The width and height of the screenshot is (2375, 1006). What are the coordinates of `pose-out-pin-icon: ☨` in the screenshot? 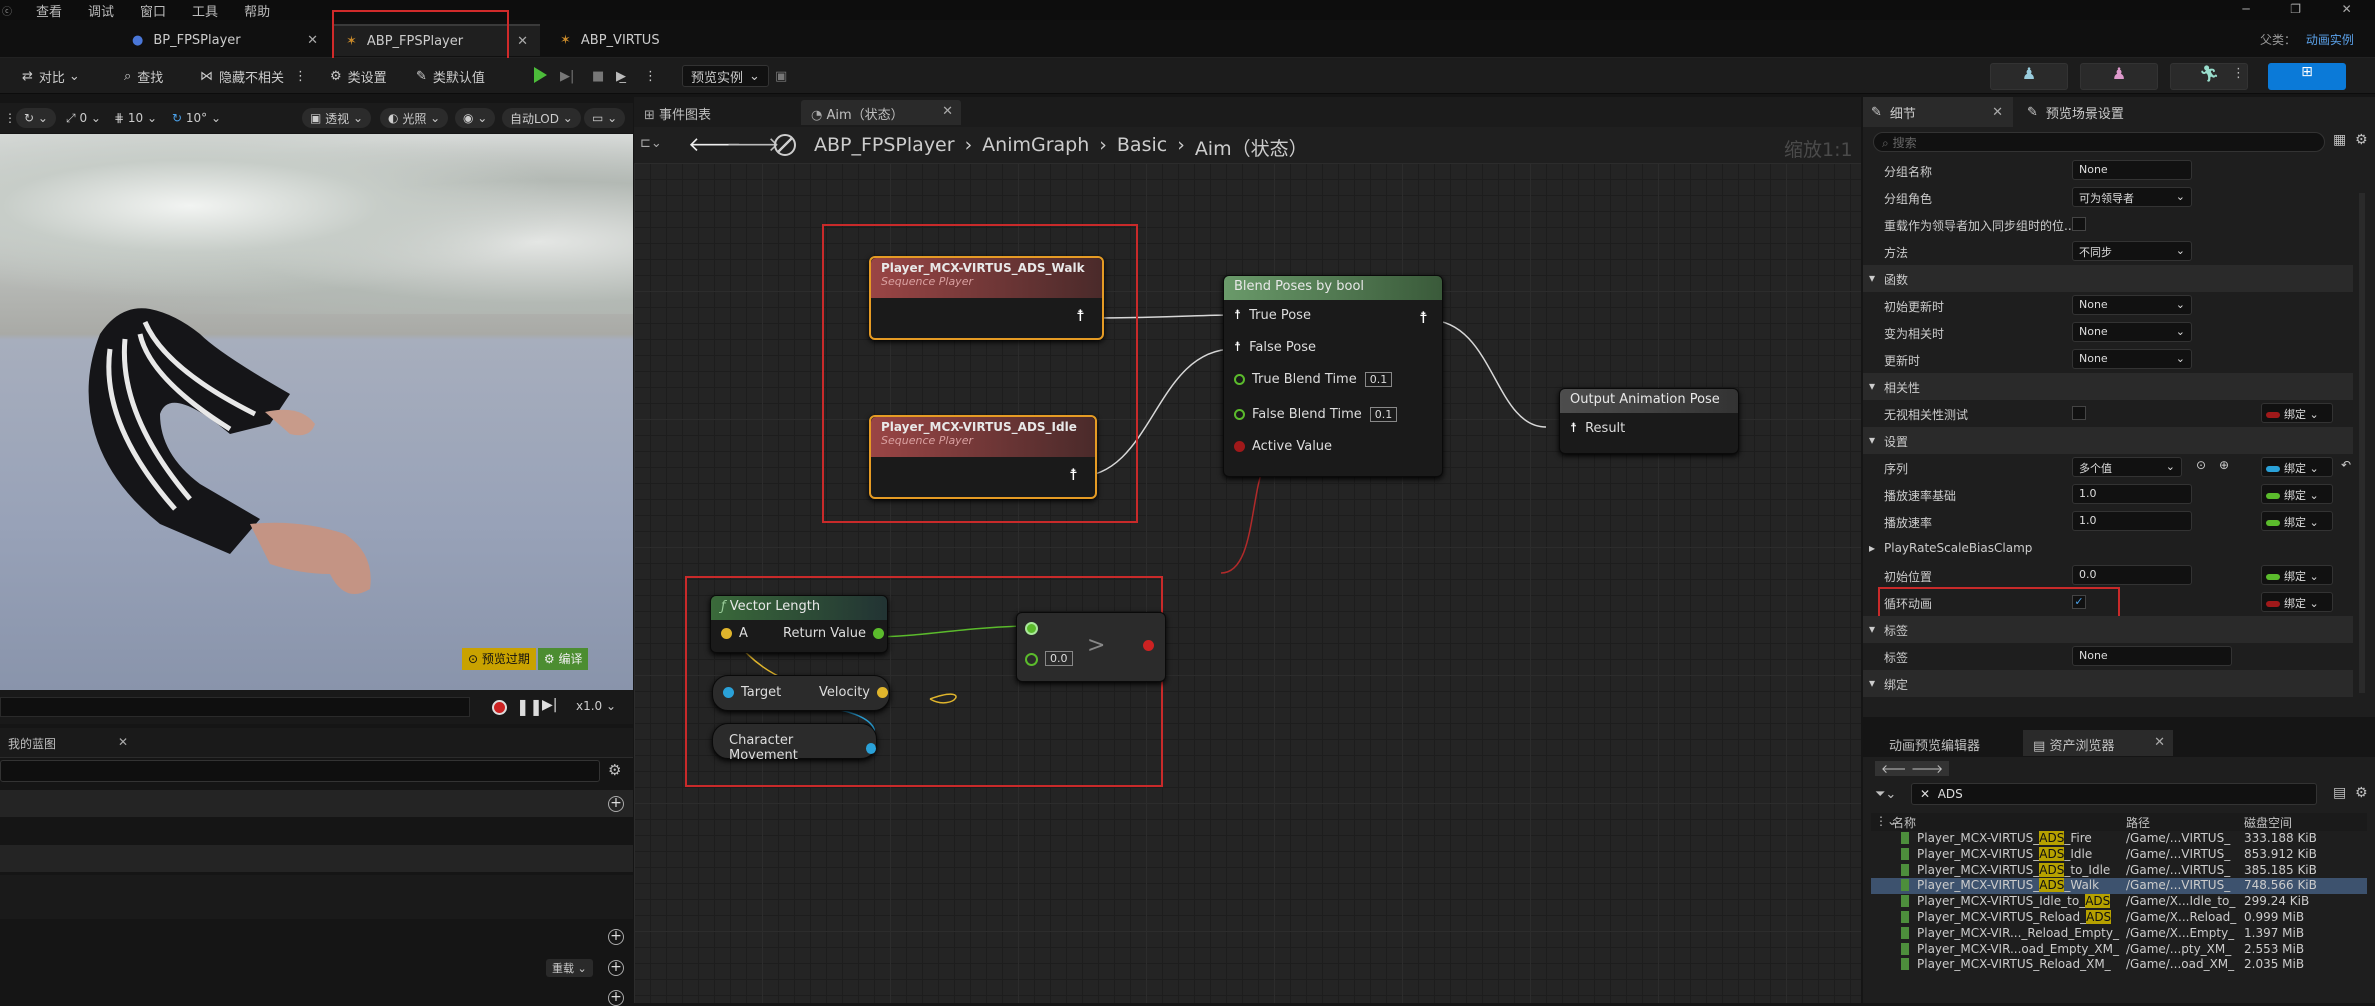 It's located at (1423, 317).